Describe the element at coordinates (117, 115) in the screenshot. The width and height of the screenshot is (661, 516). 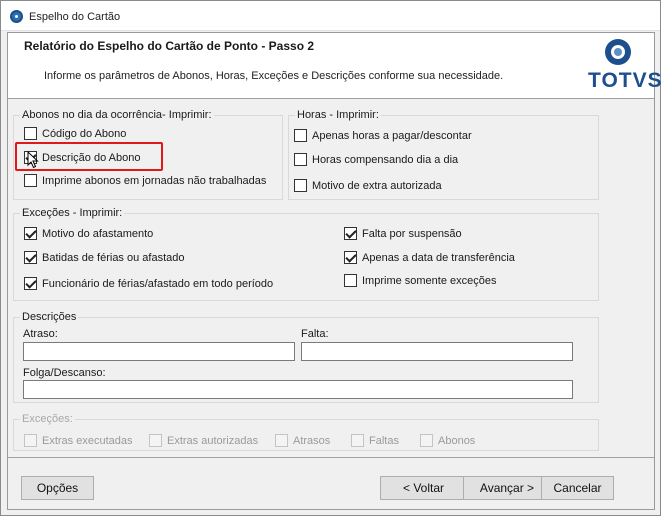
I see `abonos-legend: Abonos no dia da ocorrência- Imprimir:` at that location.